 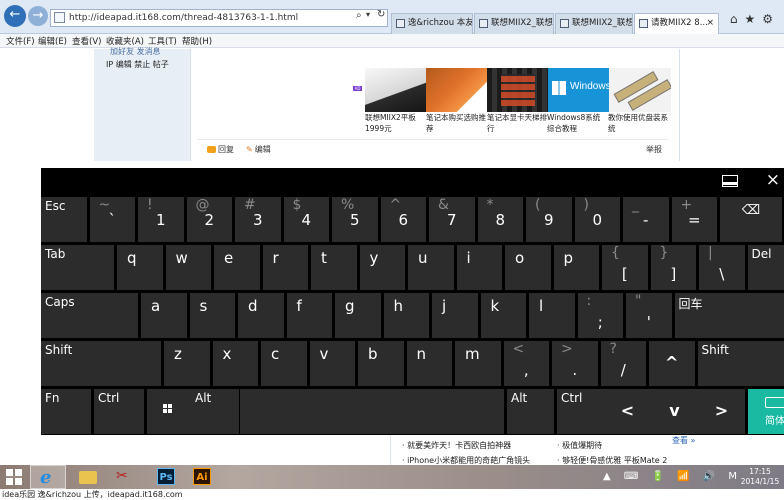 What do you see at coordinates (381, 363) in the screenshot?
I see `key-b: b` at bounding box center [381, 363].